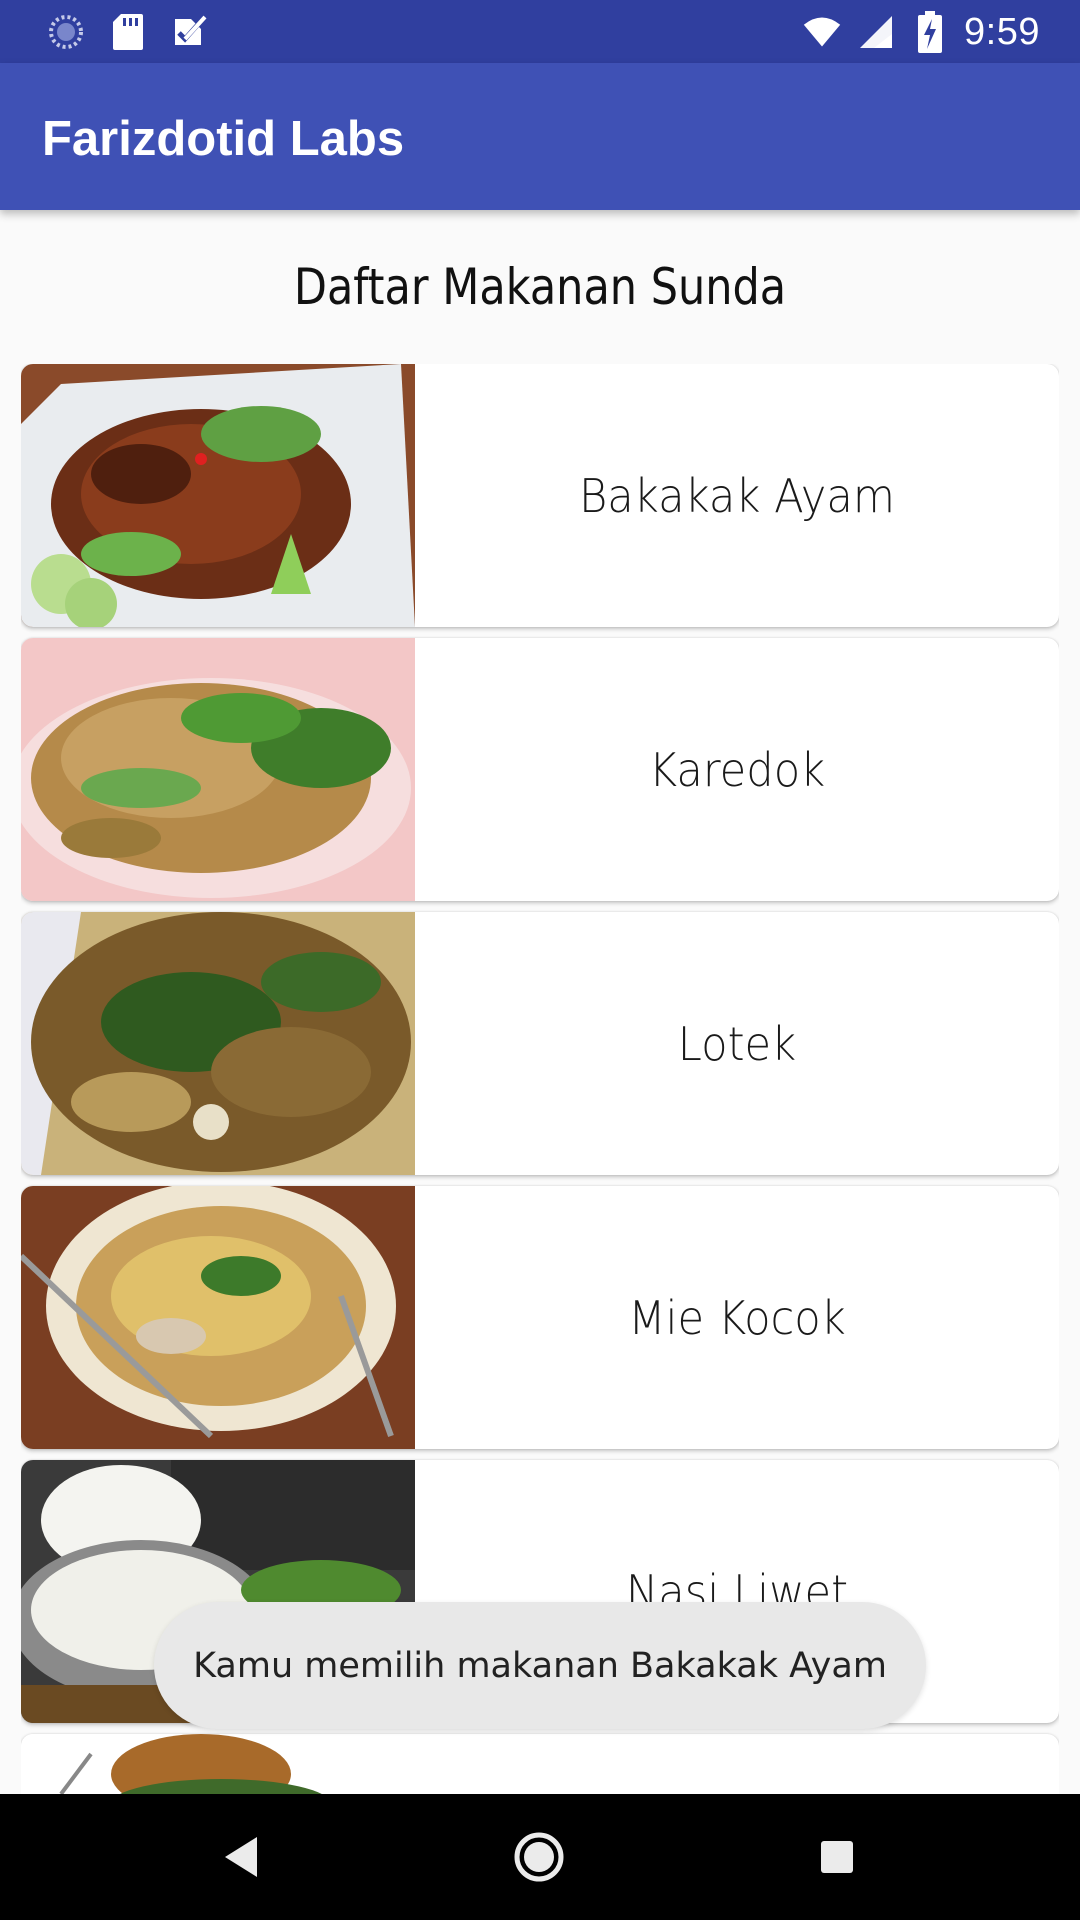 This screenshot has width=1080, height=1920. I want to click on clock-text: 9:59, so click(1002, 31).